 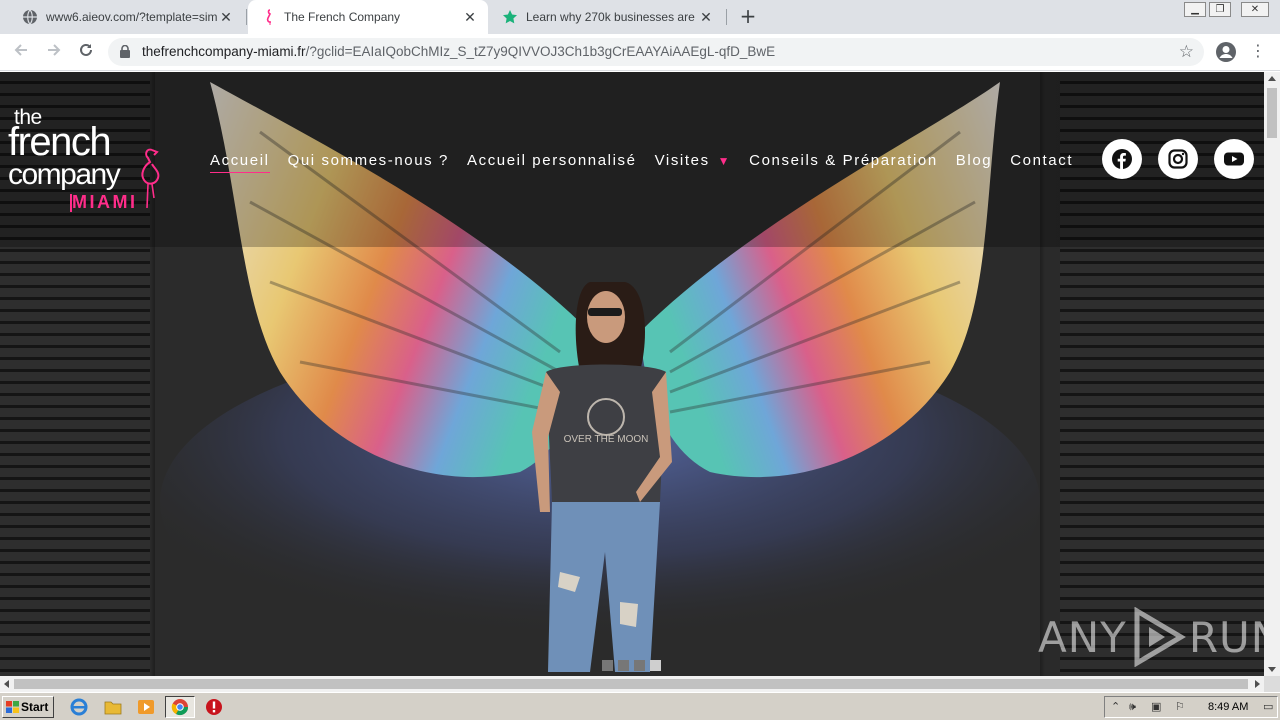 I want to click on scroll-up-arrow-icon, so click(x=1272, y=78).